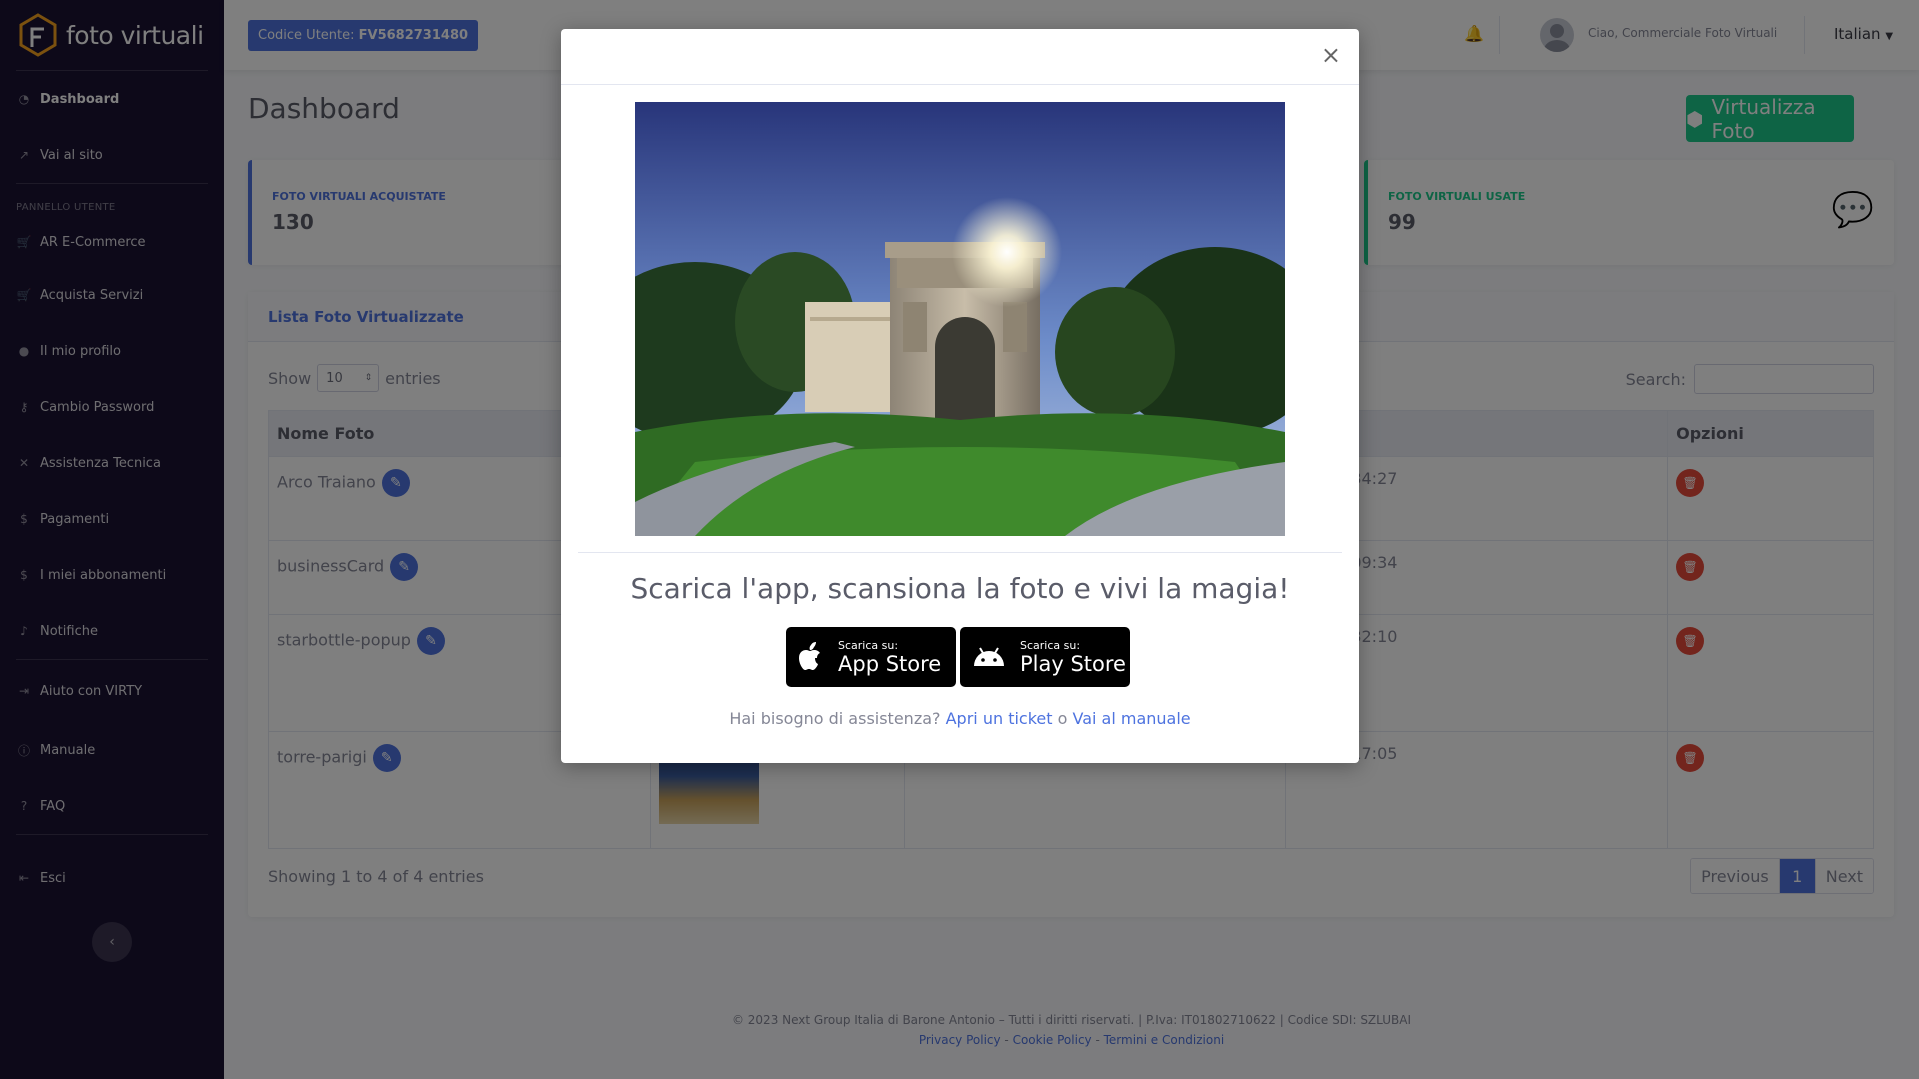 Image resolution: width=1919 pixels, height=1079 pixels. What do you see at coordinates (999, 718) in the screenshot?
I see `open-ticket-link: Apri un ticket` at bounding box center [999, 718].